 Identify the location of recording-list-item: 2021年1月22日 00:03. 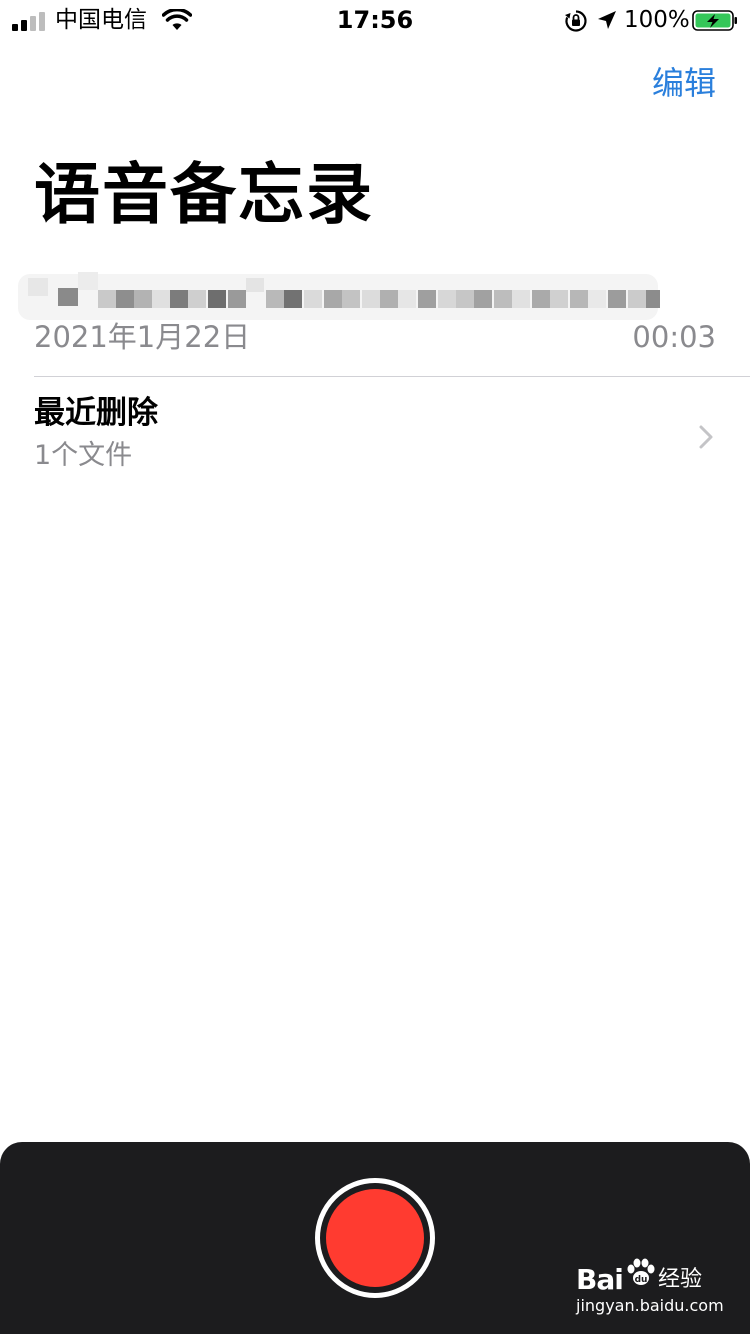
(375, 318).